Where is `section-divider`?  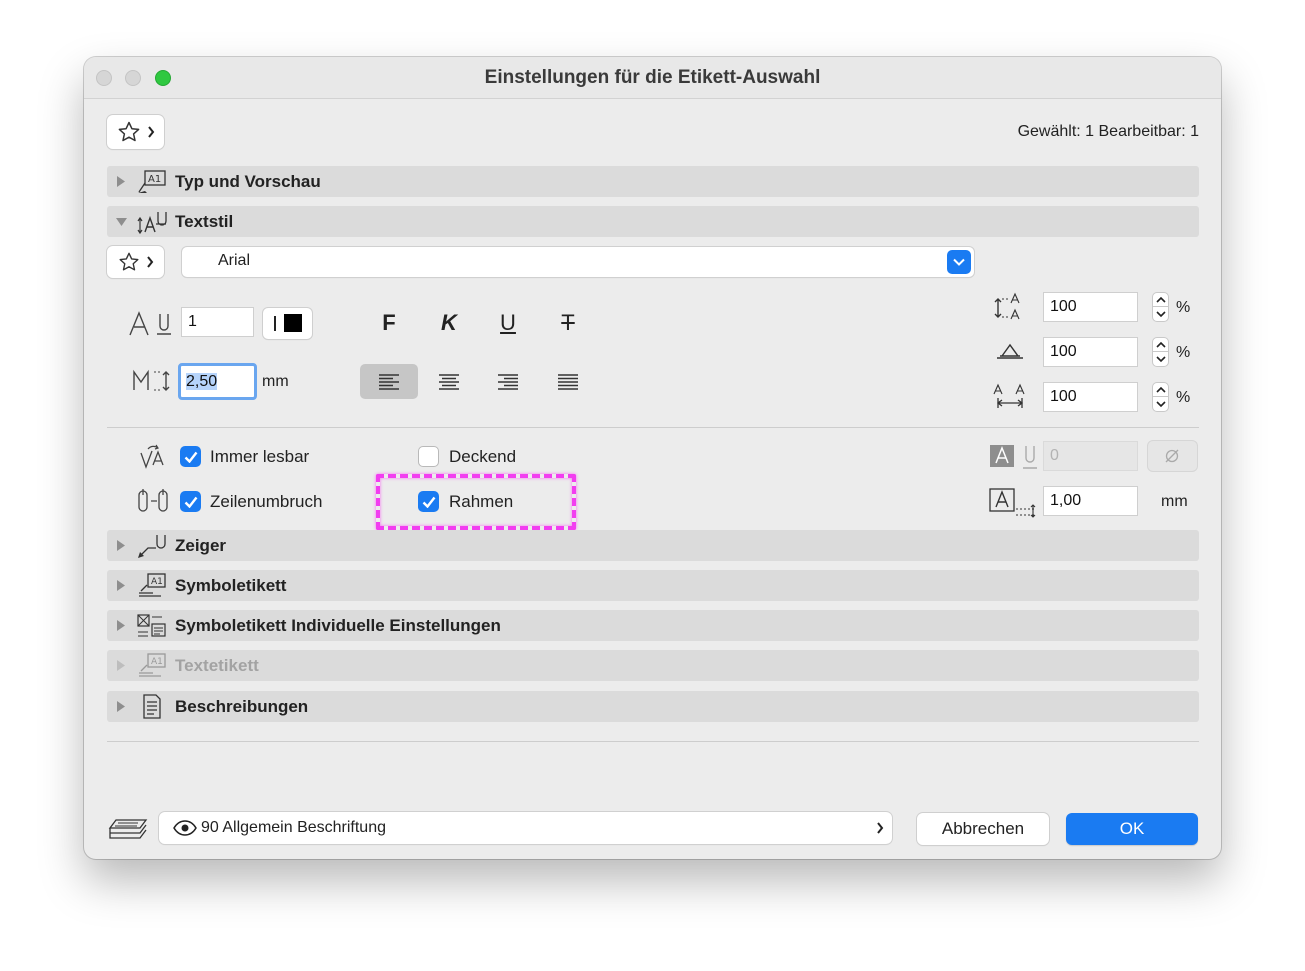
section-divider is located at coordinates (653, 427).